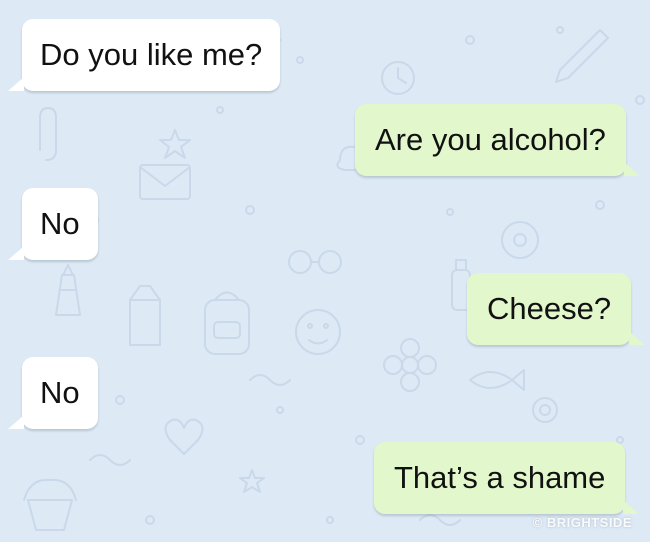 The width and height of the screenshot is (650, 542). I want to click on outgoing-message-bubble: That’s a shame, so click(507, 478).